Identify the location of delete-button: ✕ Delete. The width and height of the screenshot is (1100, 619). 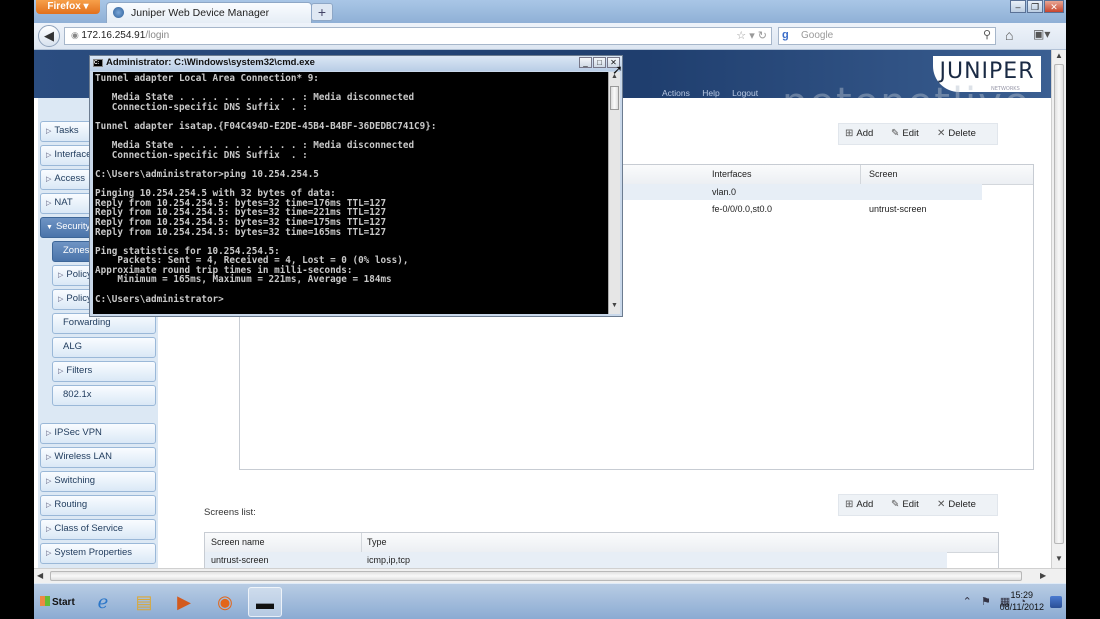
(956, 133).